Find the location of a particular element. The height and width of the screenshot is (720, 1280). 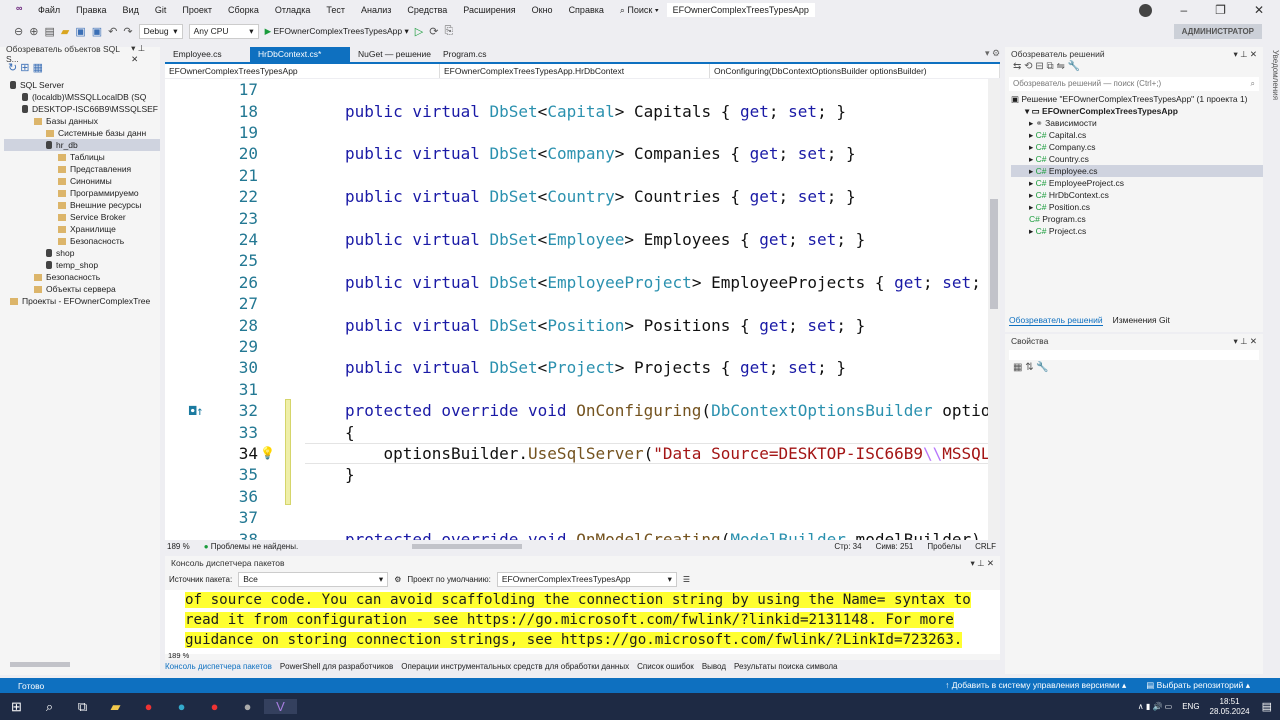

refresh-icon: ↻ is located at coordinates (12, 68).